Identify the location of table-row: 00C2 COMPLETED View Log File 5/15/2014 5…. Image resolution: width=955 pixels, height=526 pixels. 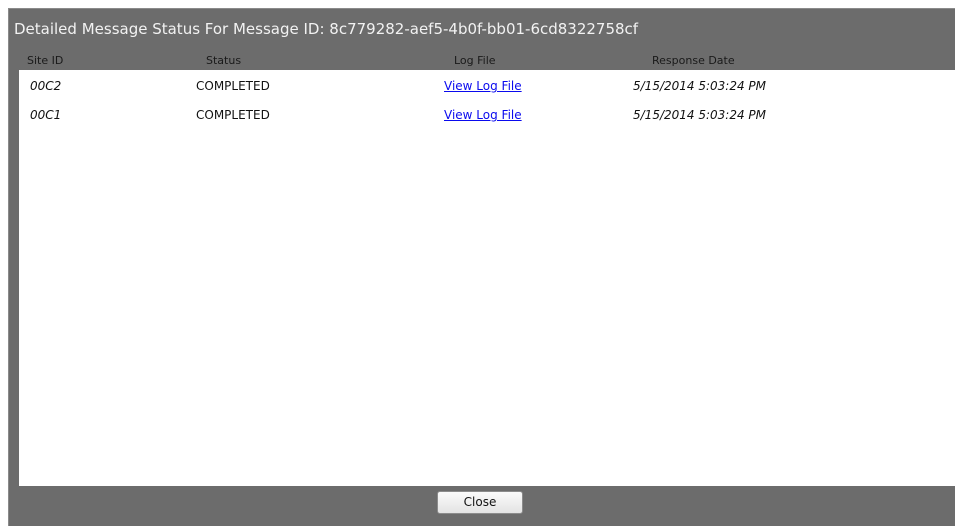
(487, 90).